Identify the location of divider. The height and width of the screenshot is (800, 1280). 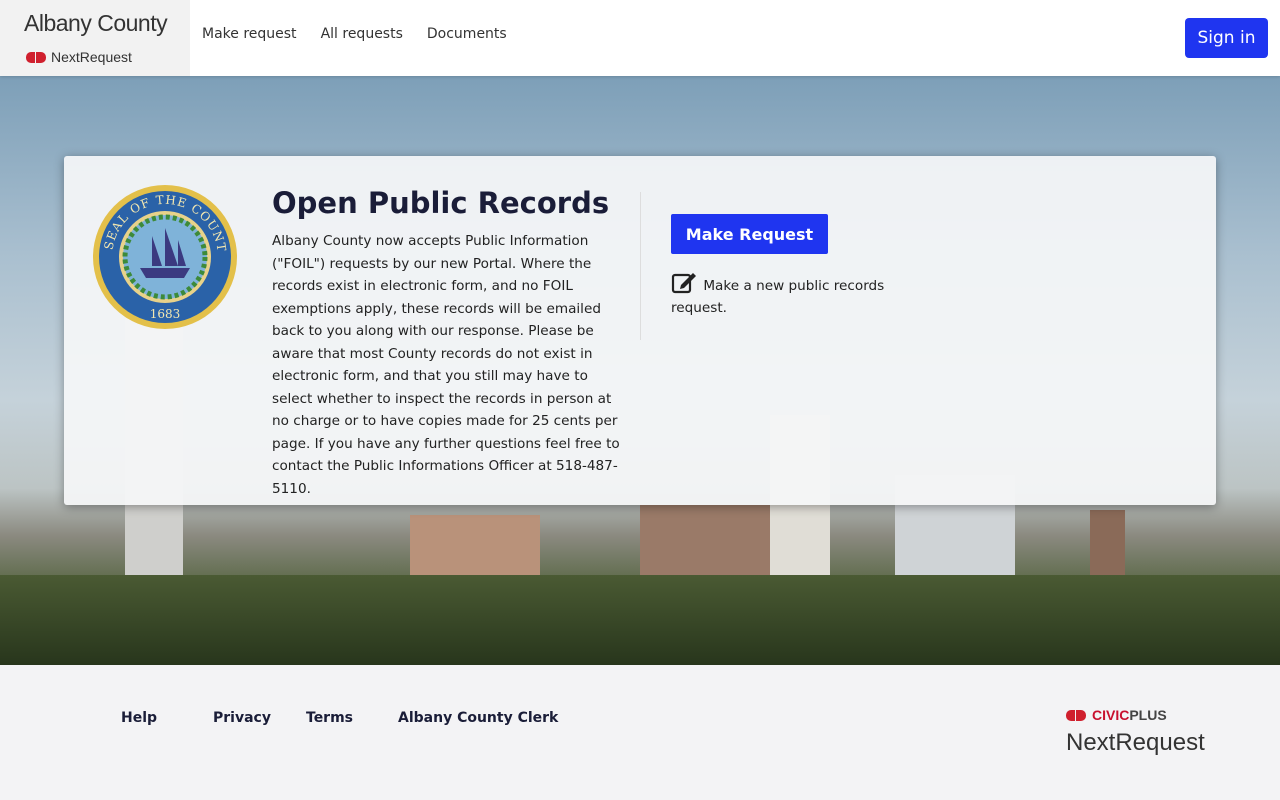
(640, 266).